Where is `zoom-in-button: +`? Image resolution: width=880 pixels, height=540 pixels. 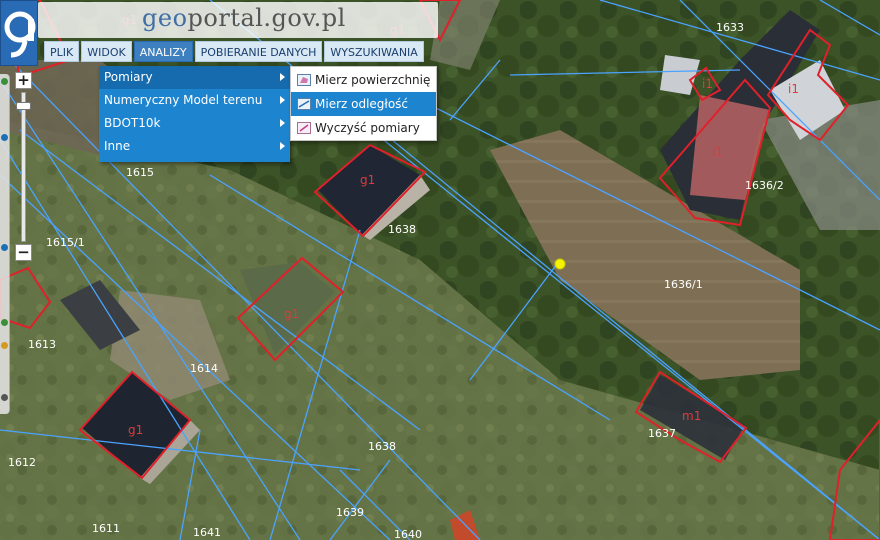 zoom-in-button: + is located at coordinates (23, 80).